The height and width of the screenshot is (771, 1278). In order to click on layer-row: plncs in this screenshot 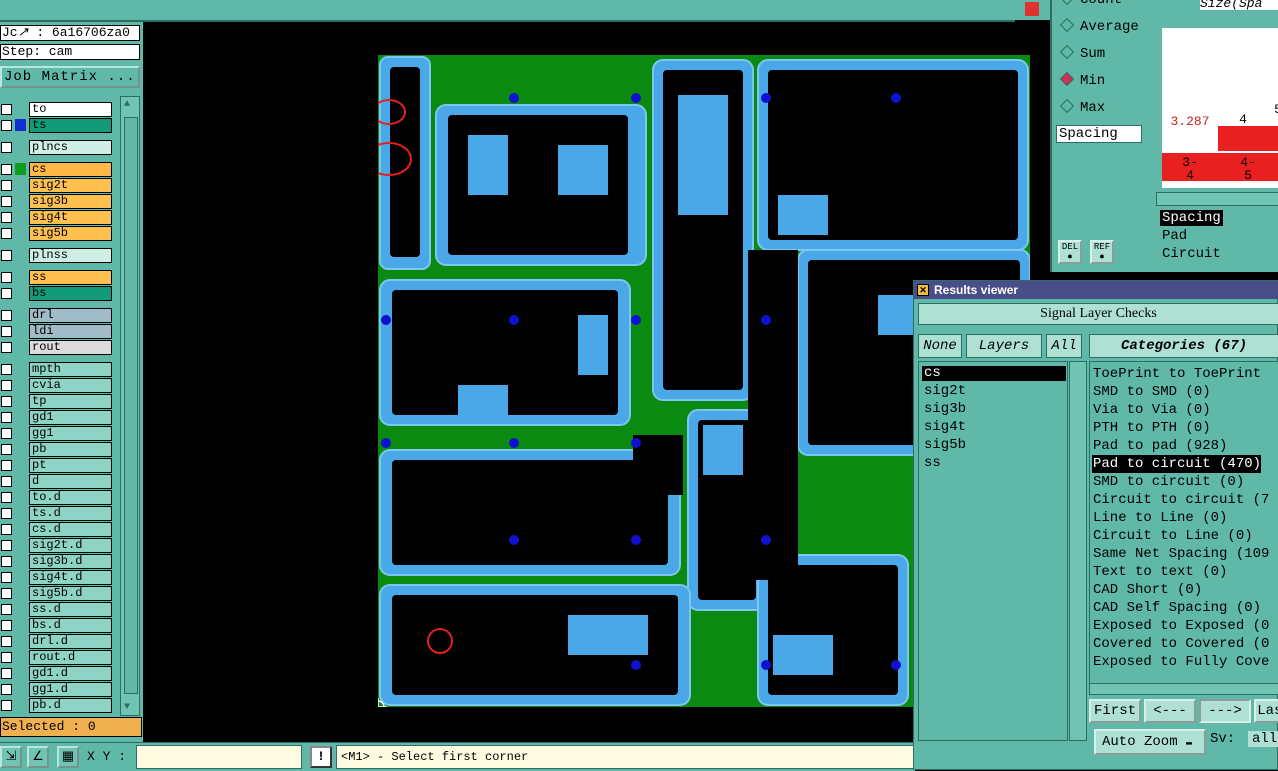, I will do `click(58, 147)`.